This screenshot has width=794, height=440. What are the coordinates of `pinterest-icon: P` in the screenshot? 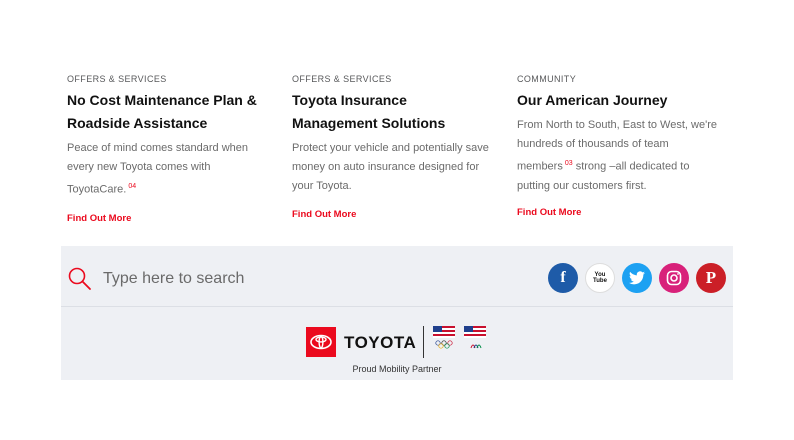 It's located at (711, 278).